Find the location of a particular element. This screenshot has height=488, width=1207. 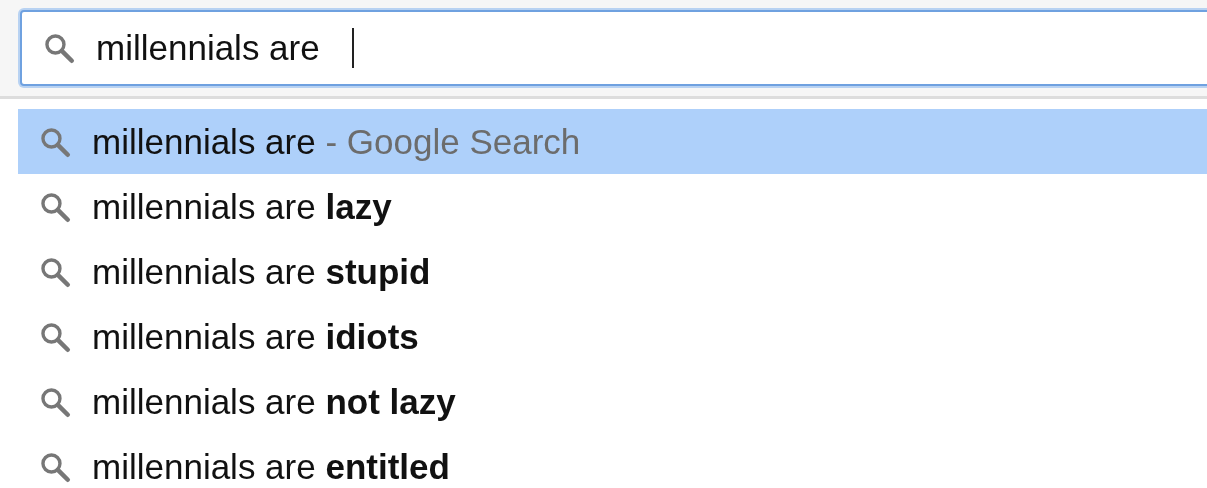

suggestion-item: millennials are entitled is located at coordinates (612, 461).